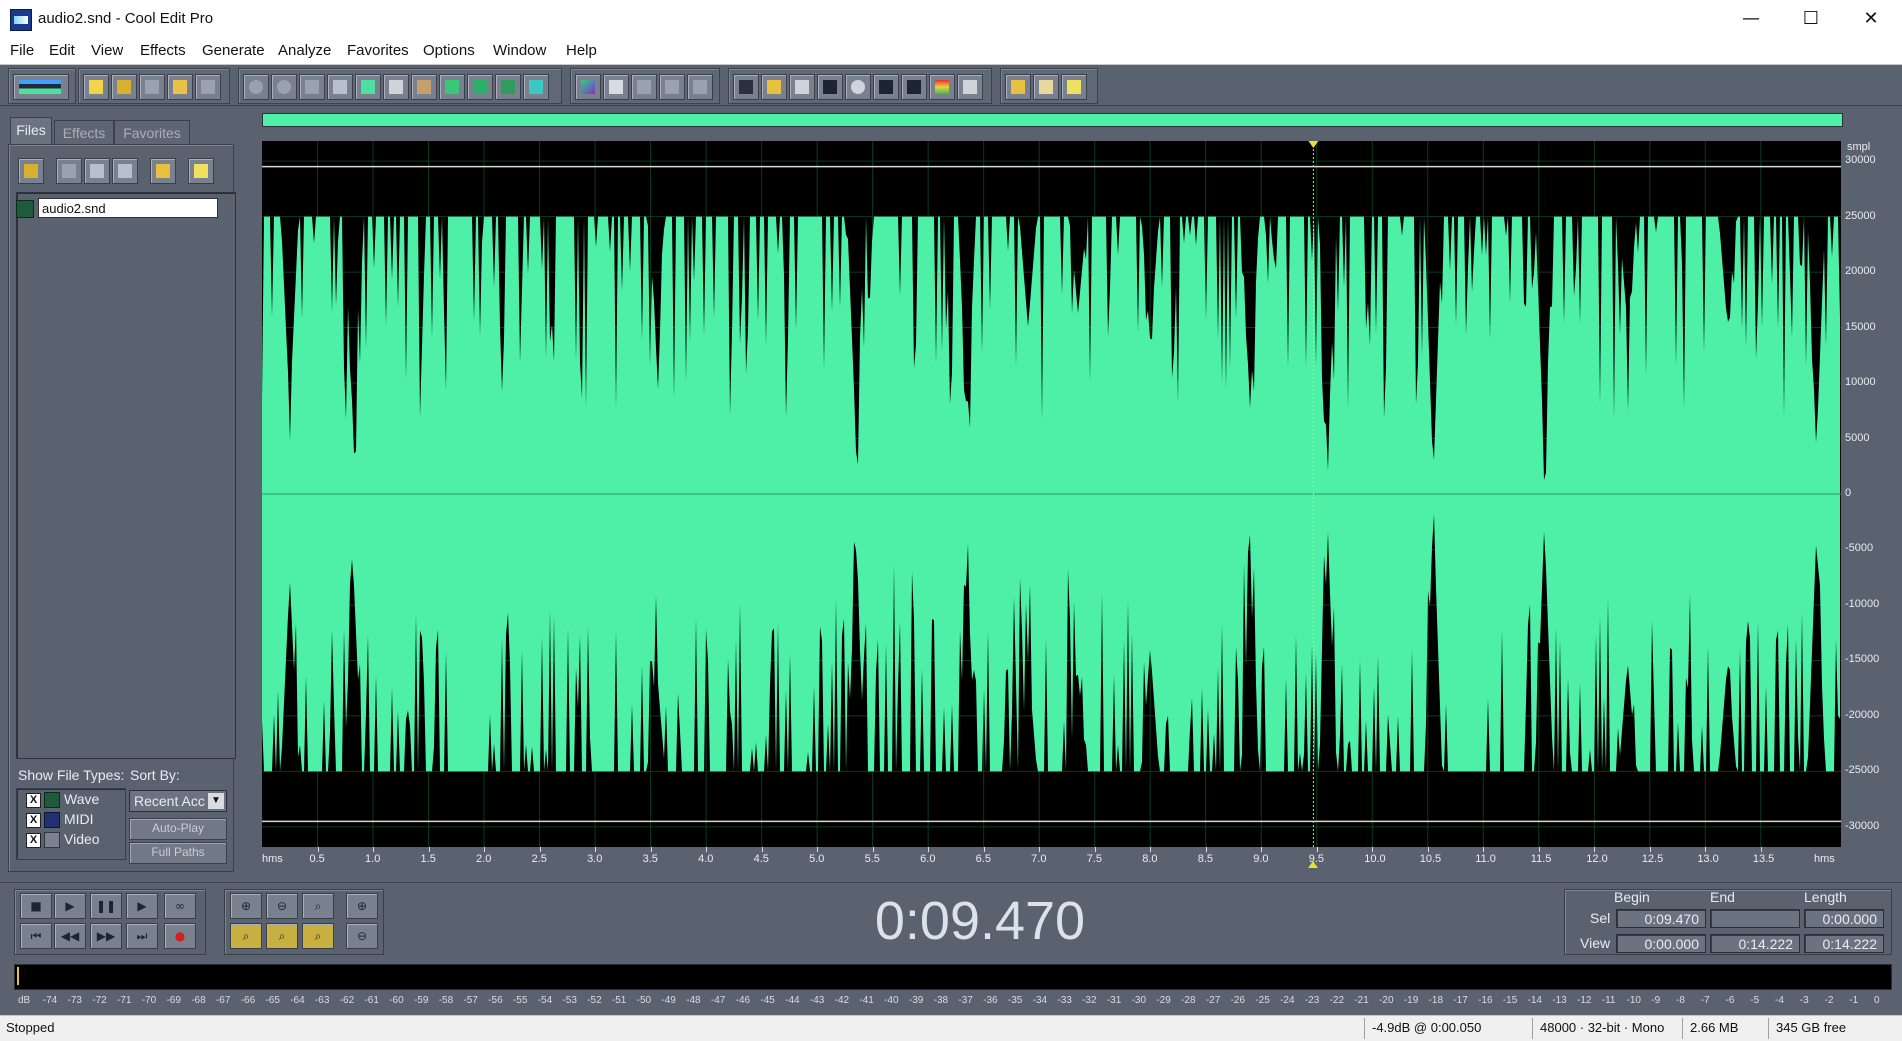  Describe the element at coordinates (180, 936) in the screenshot. I see `record-button: ●` at that location.